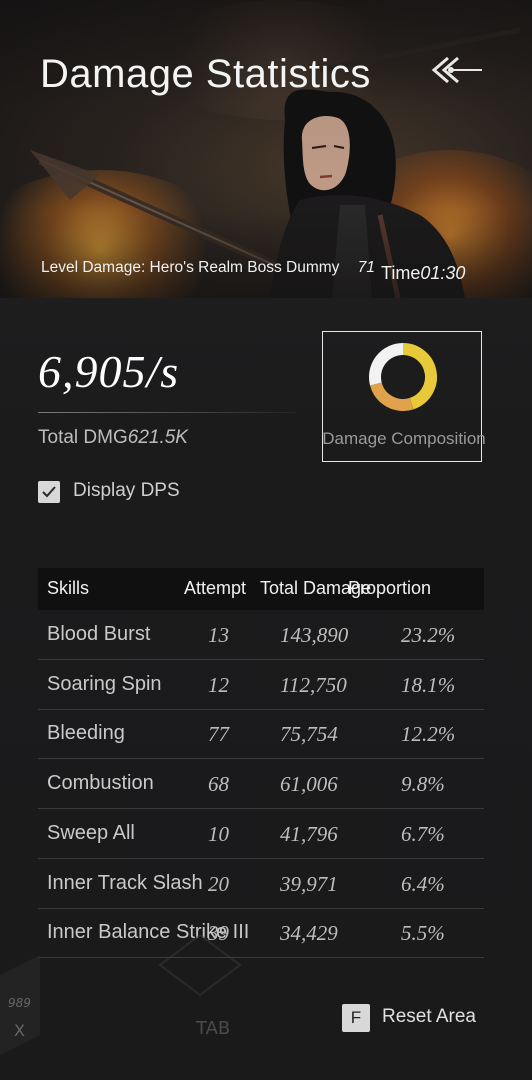  Describe the element at coordinates (309, 734) in the screenshot. I see `total-damage-value: 75,754` at that location.